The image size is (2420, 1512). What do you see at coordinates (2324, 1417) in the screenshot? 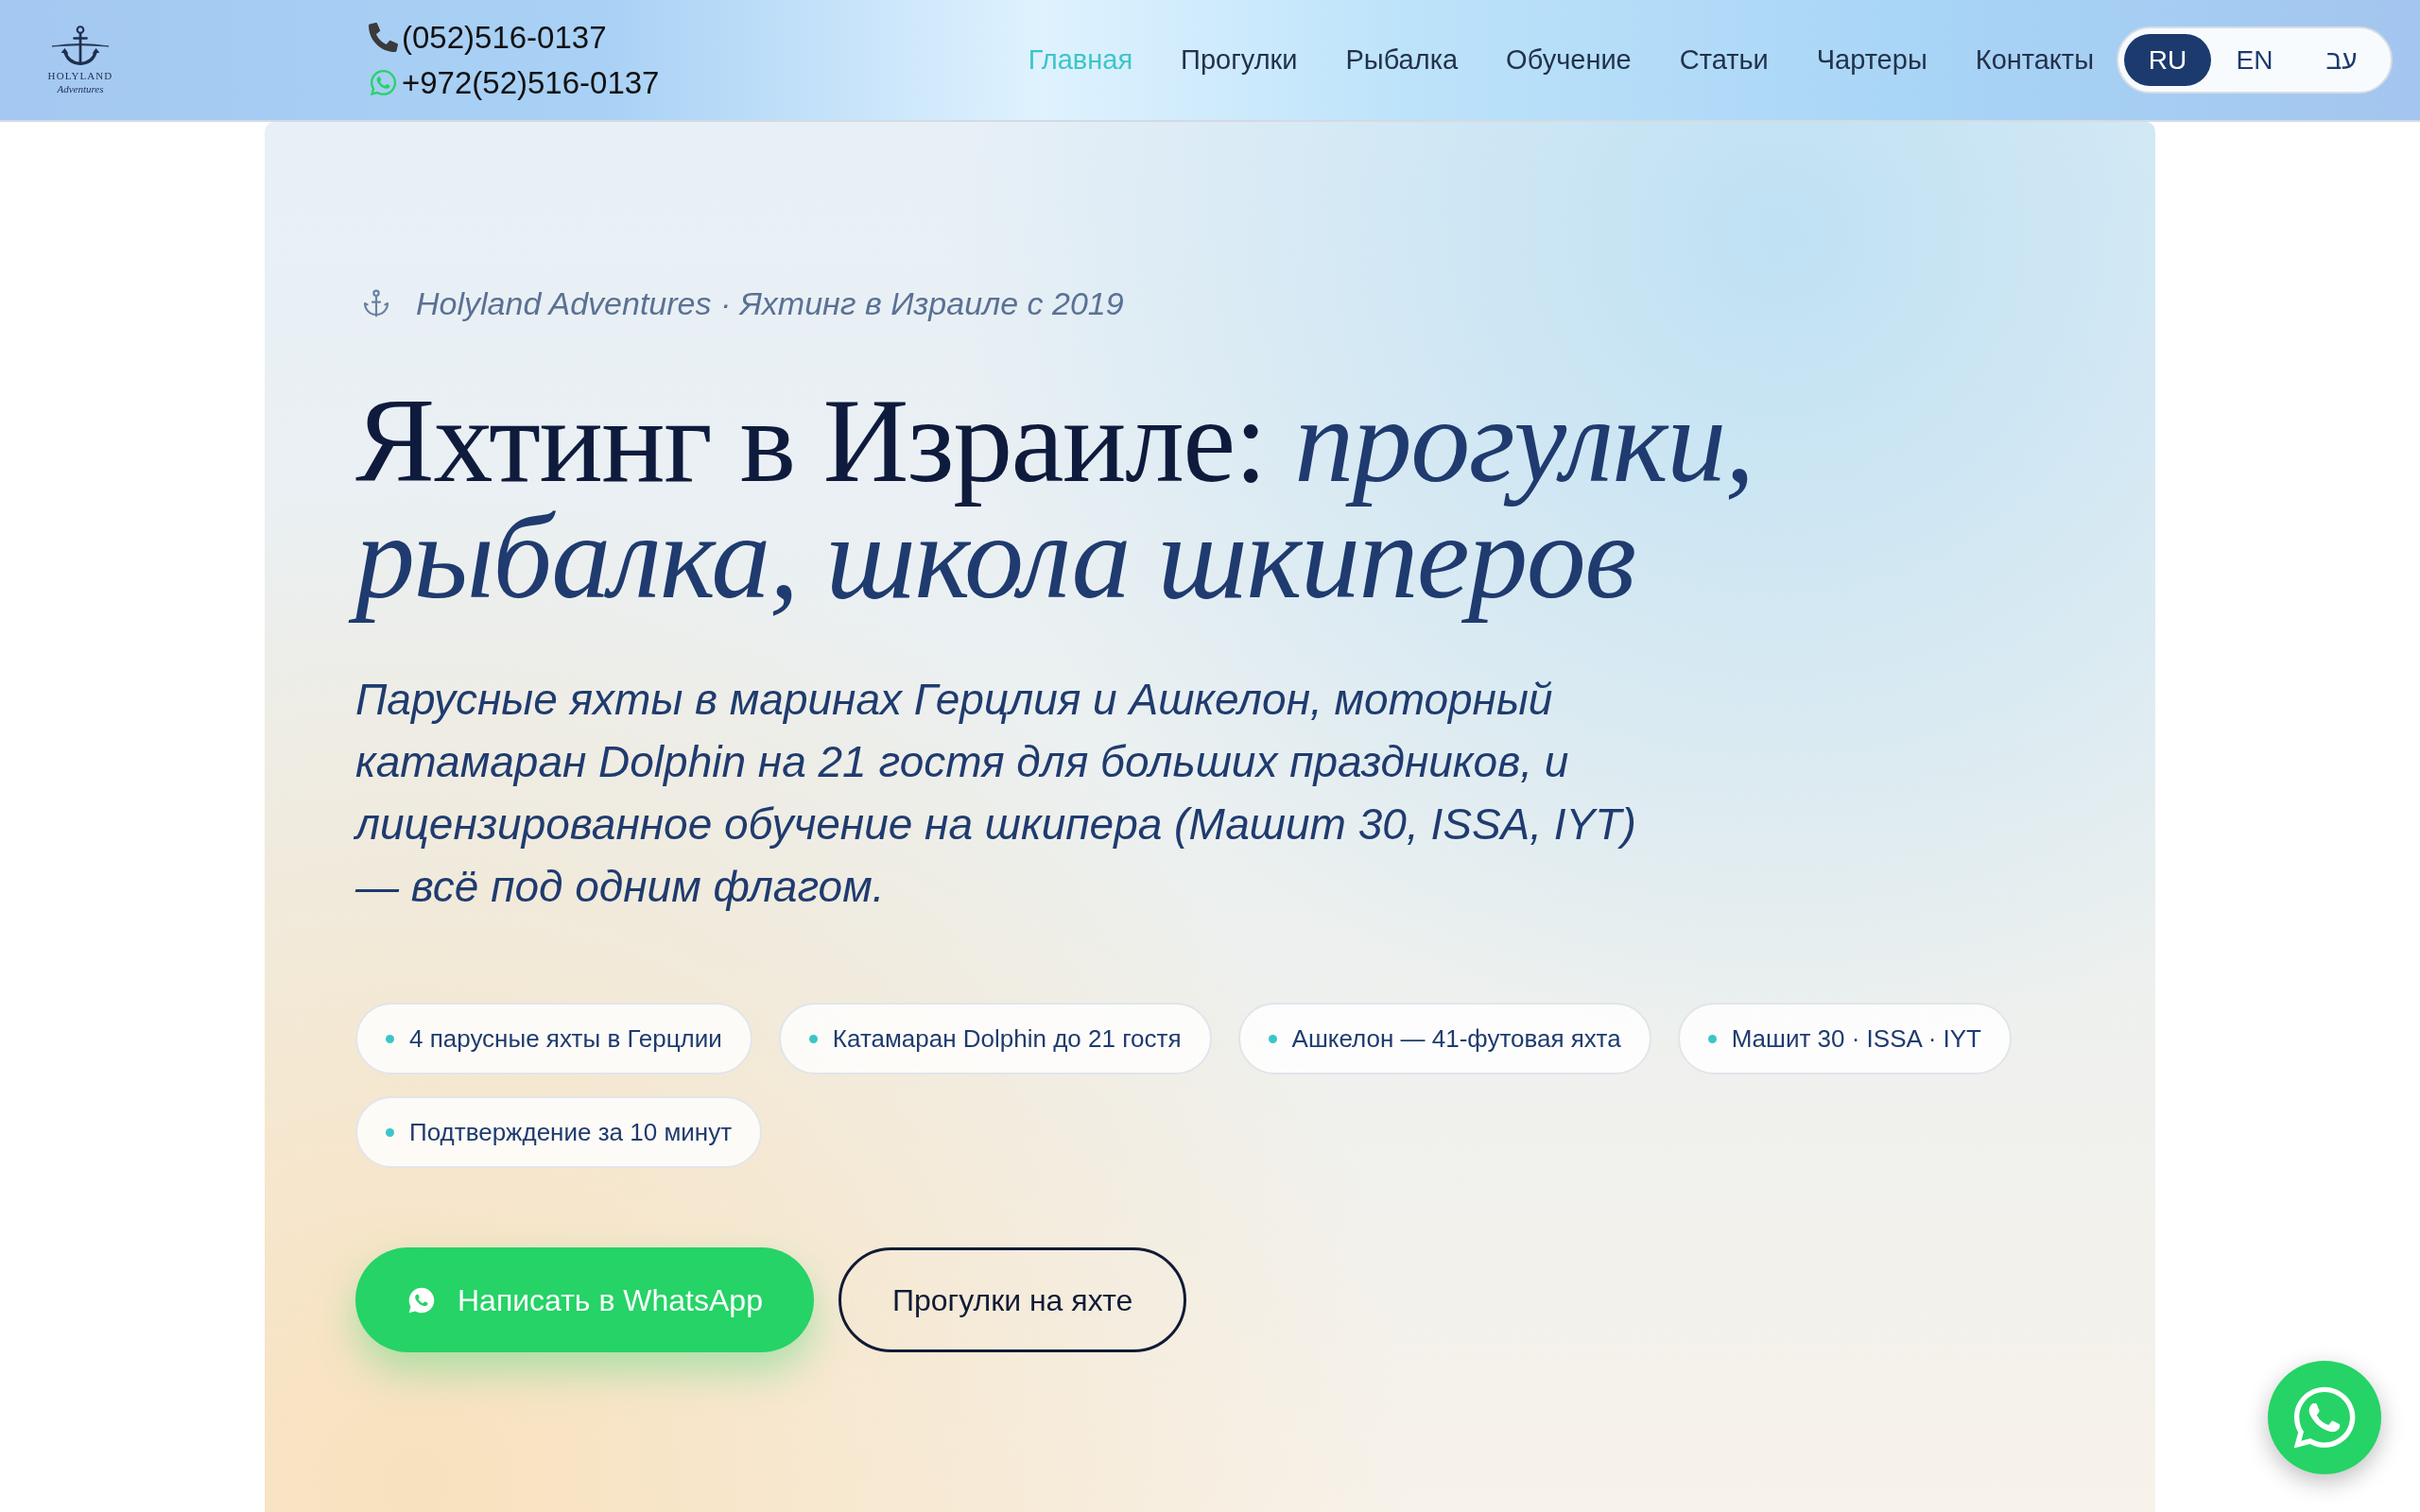
I see `whatsapp-chat-button` at bounding box center [2324, 1417].